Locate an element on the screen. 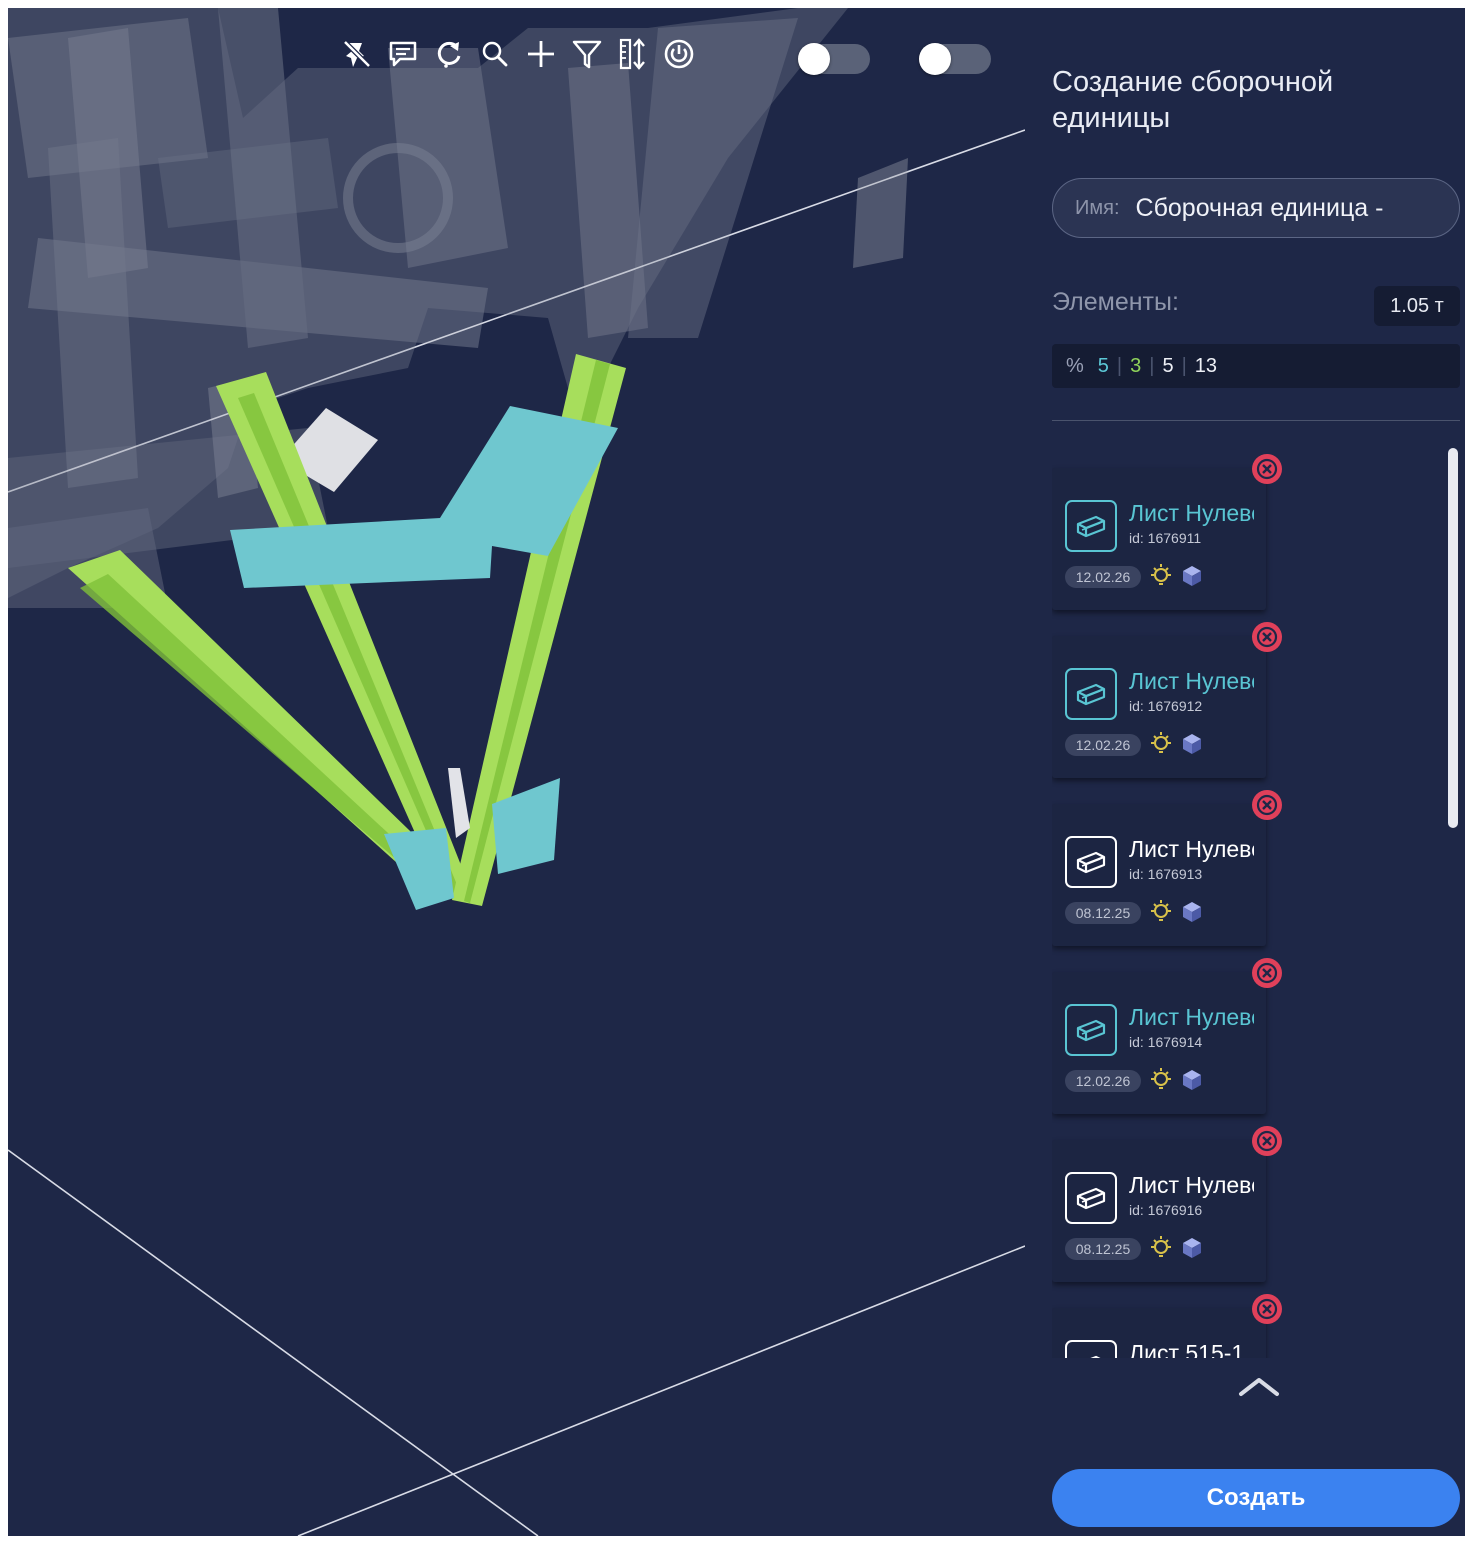  power-icon is located at coordinates (679, 54).